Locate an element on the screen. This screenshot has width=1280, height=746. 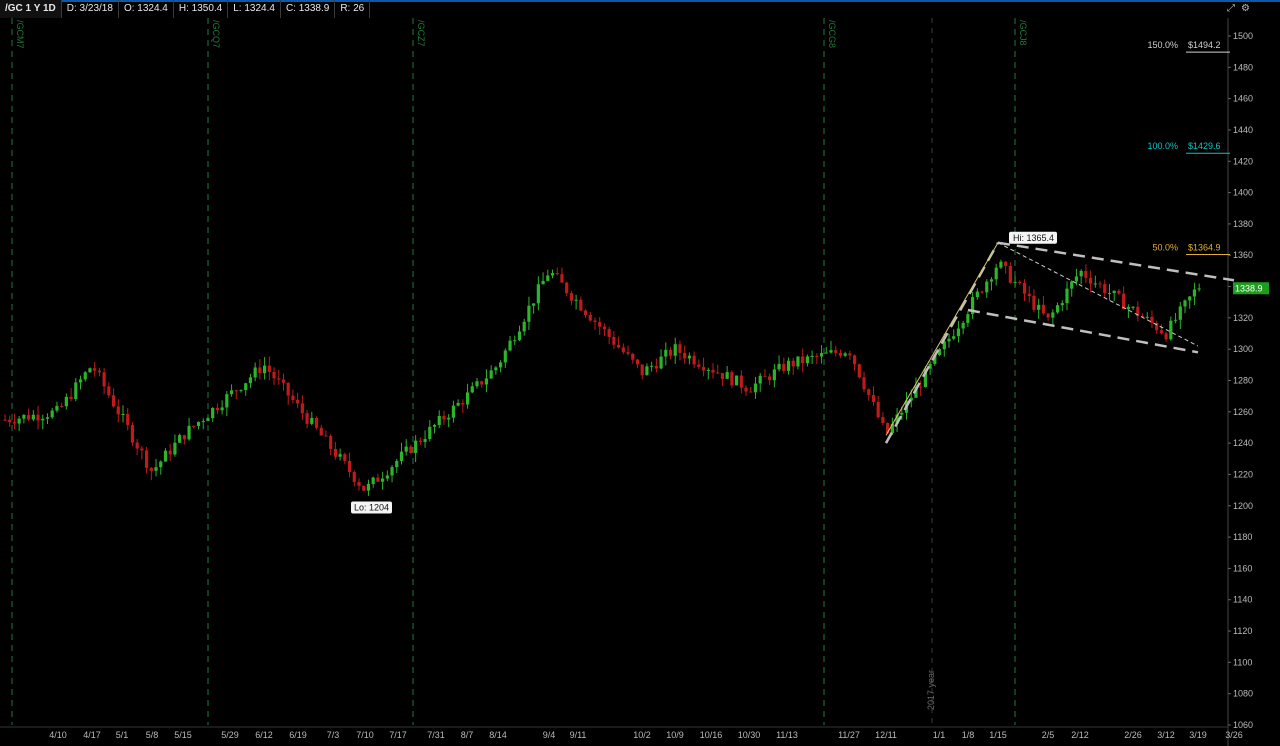
last-price-label: 1338.9 is located at coordinates (1249, 288).